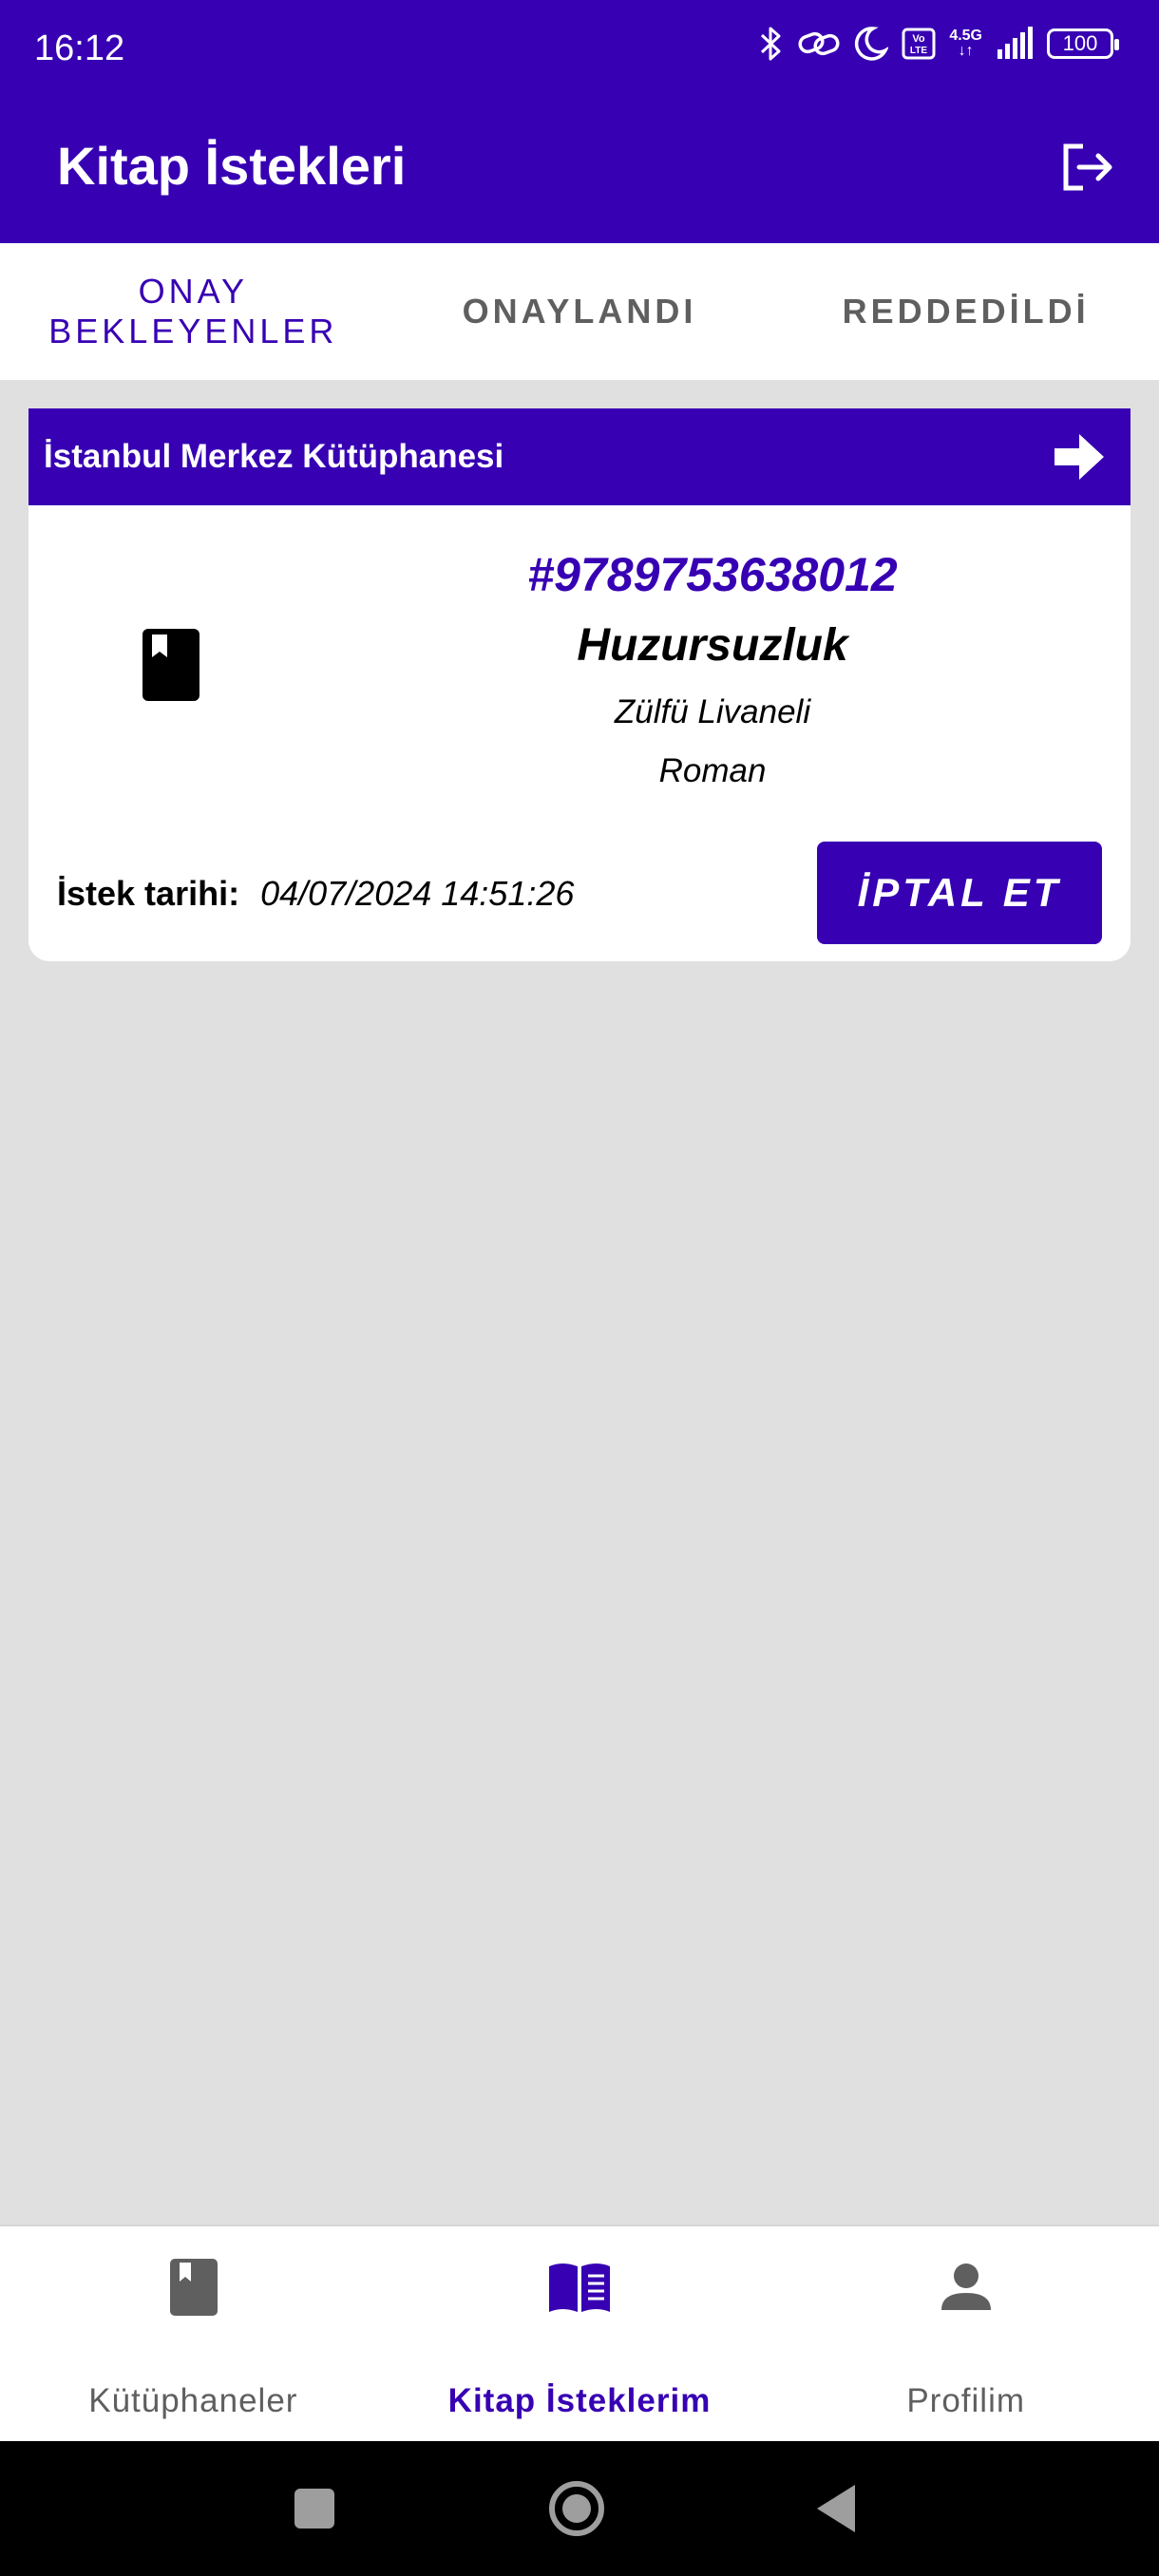 Image resolution: width=1159 pixels, height=2576 pixels. What do you see at coordinates (712, 770) in the screenshot?
I see `book-genre: Roman` at bounding box center [712, 770].